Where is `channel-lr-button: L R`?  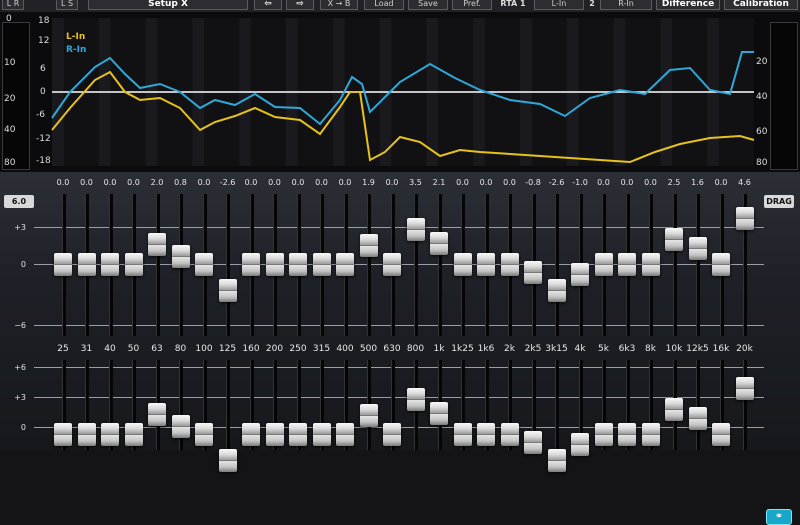
channel-lr-button: L R is located at coordinates (13, 5).